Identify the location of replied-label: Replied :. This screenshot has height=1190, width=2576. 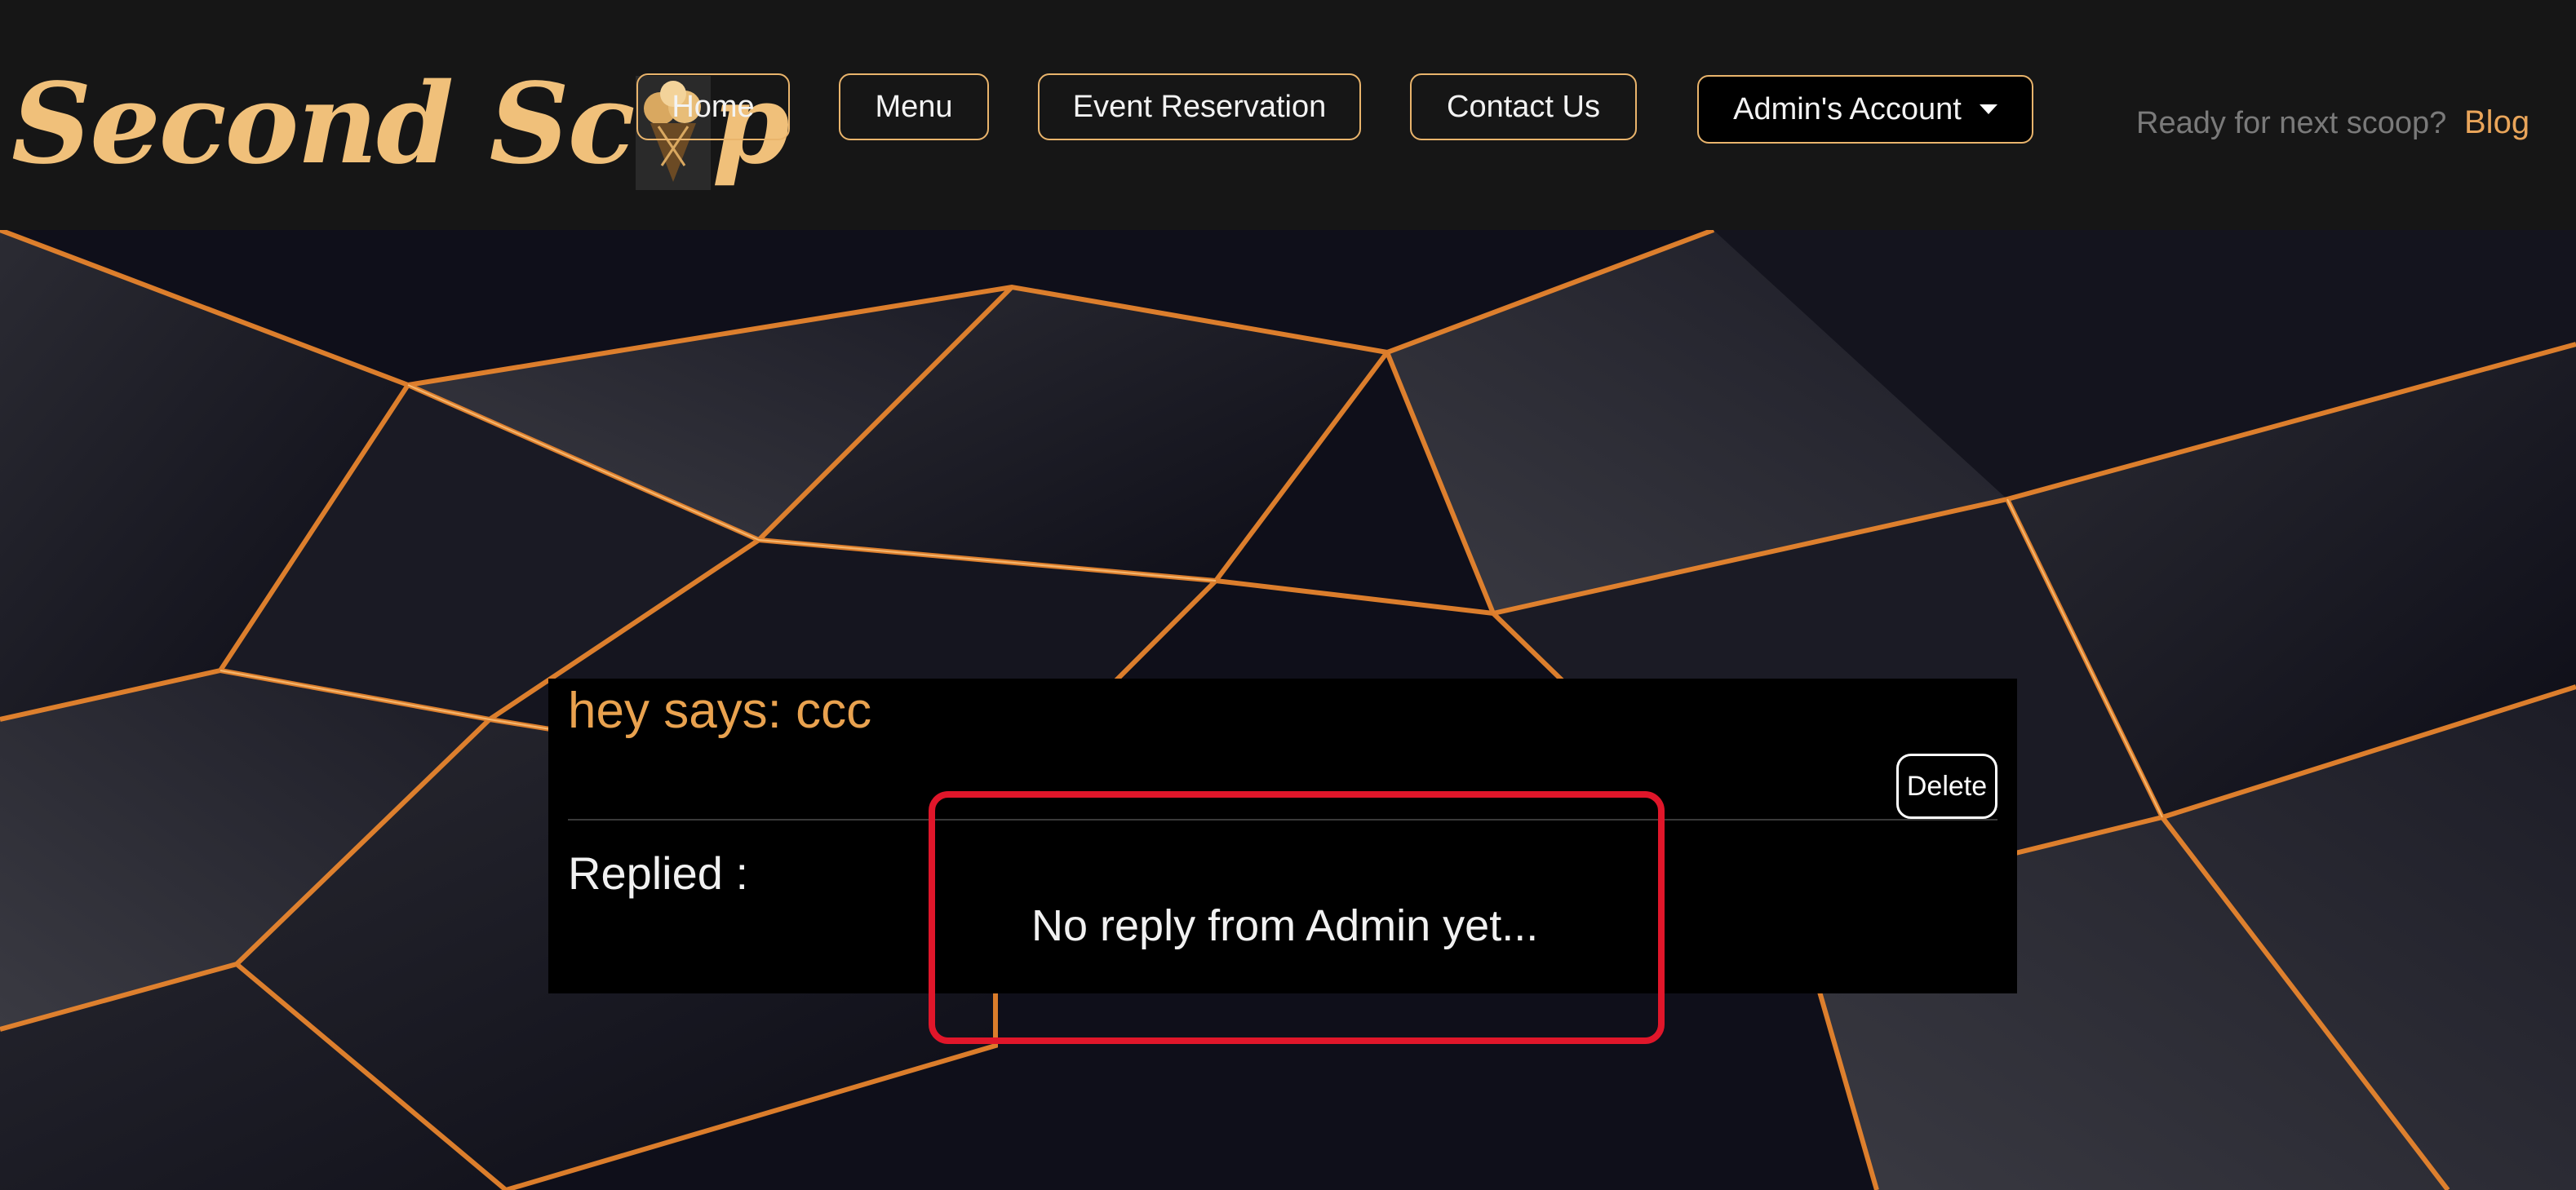
(658, 873).